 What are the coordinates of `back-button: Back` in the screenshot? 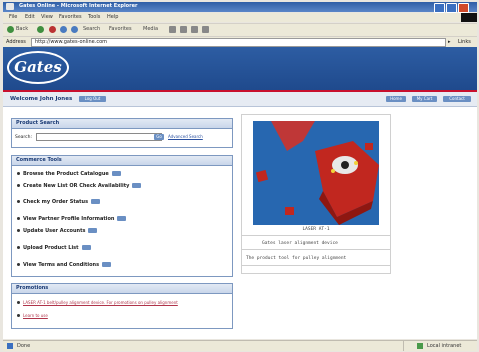 It's located at (22, 29).